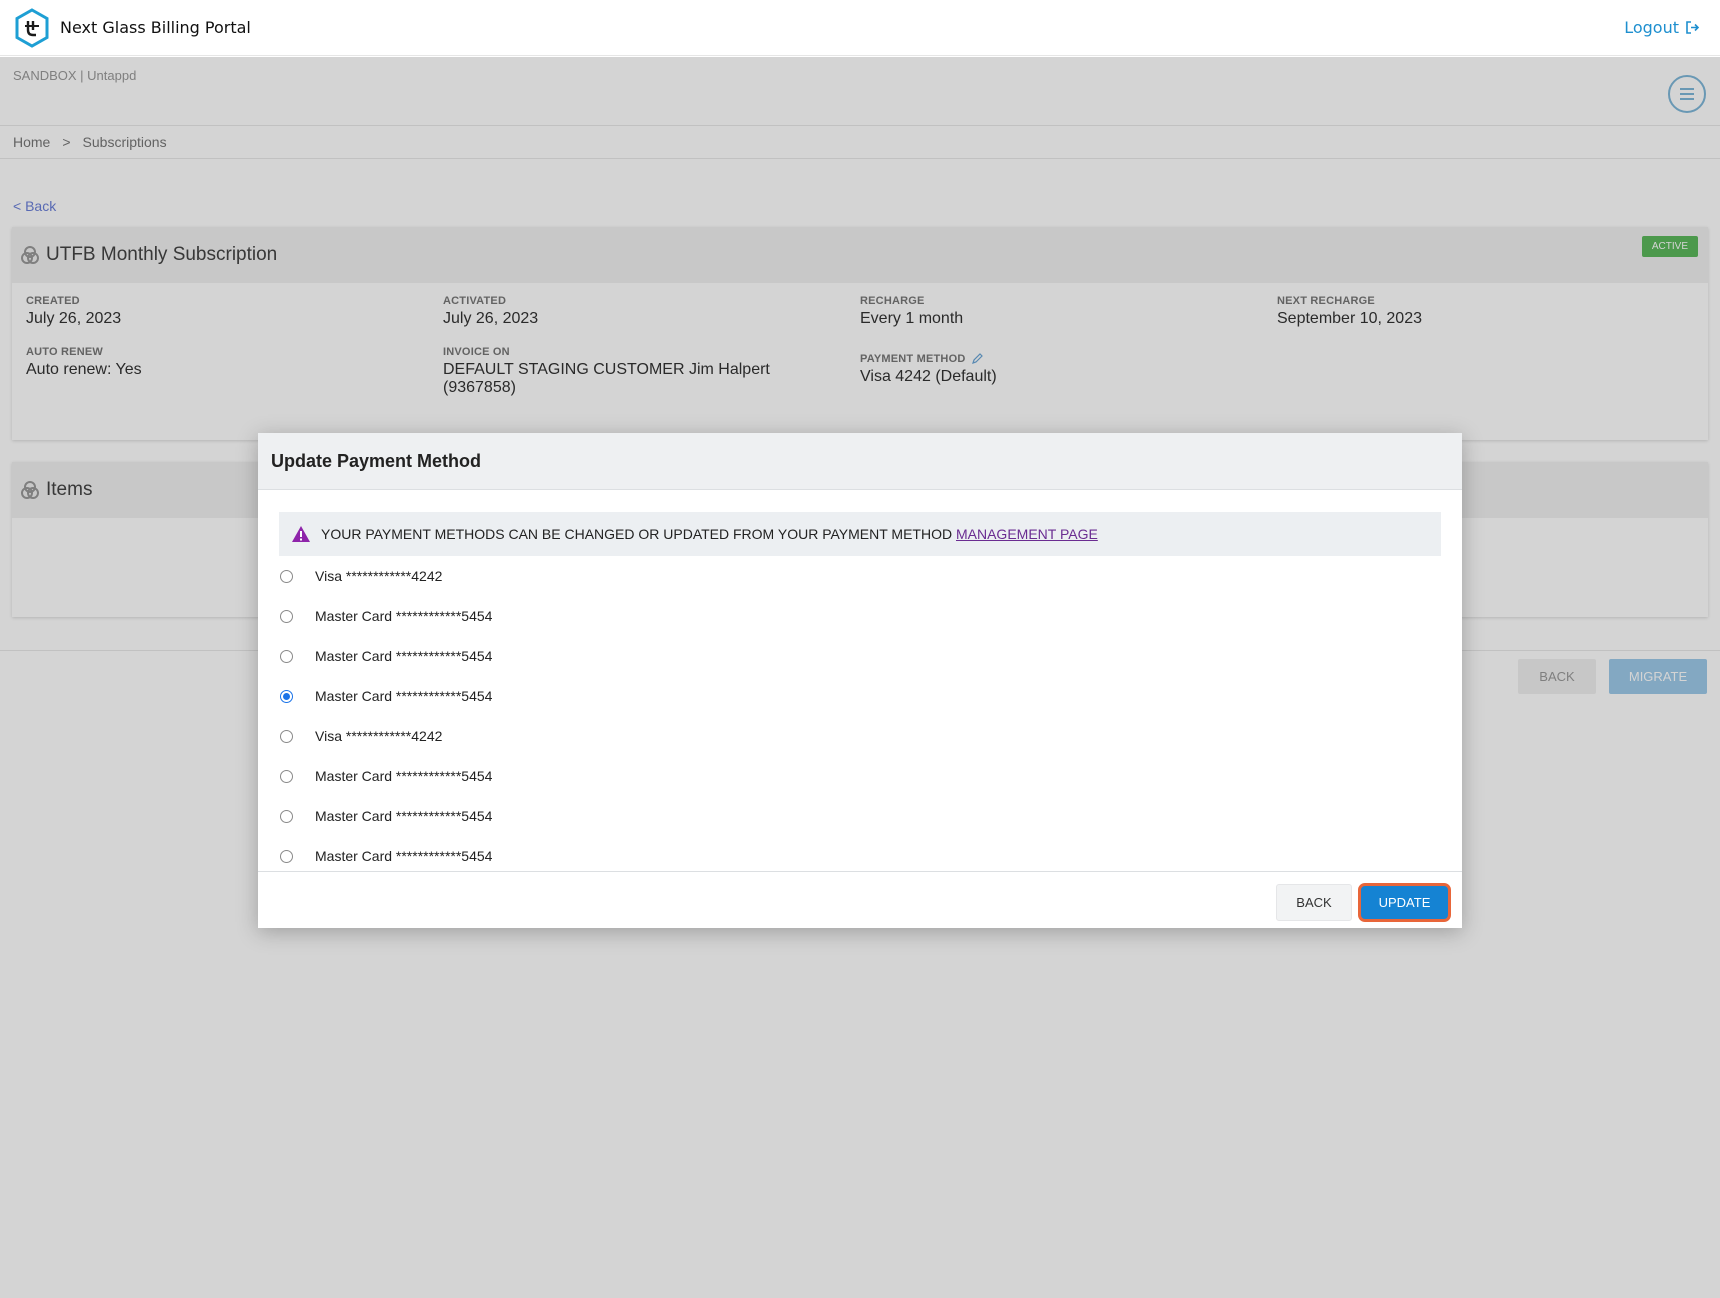 Image resolution: width=1720 pixels, height=1298 pixels. What do you see at coordinates (1314, 902) in the screenshot?
I see `modal-back-button: BACK` at bounding box center [1314, 902].